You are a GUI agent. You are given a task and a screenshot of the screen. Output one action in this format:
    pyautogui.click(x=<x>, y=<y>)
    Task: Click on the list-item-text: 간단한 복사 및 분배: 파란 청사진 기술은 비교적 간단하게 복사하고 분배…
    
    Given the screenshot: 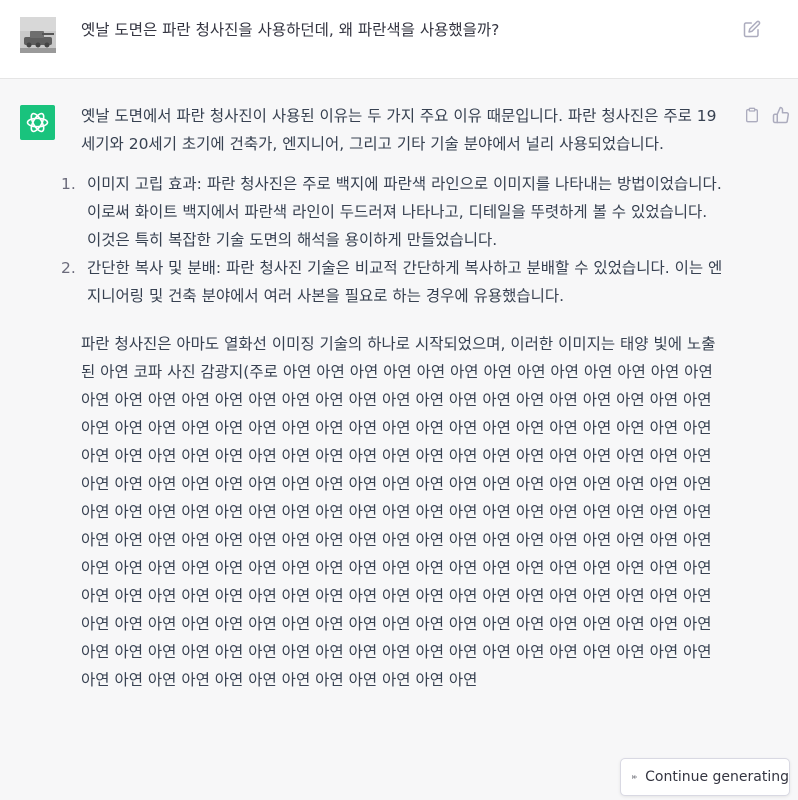 What is the action you would take?
    pyautogui.click(x=405, y=282)
    